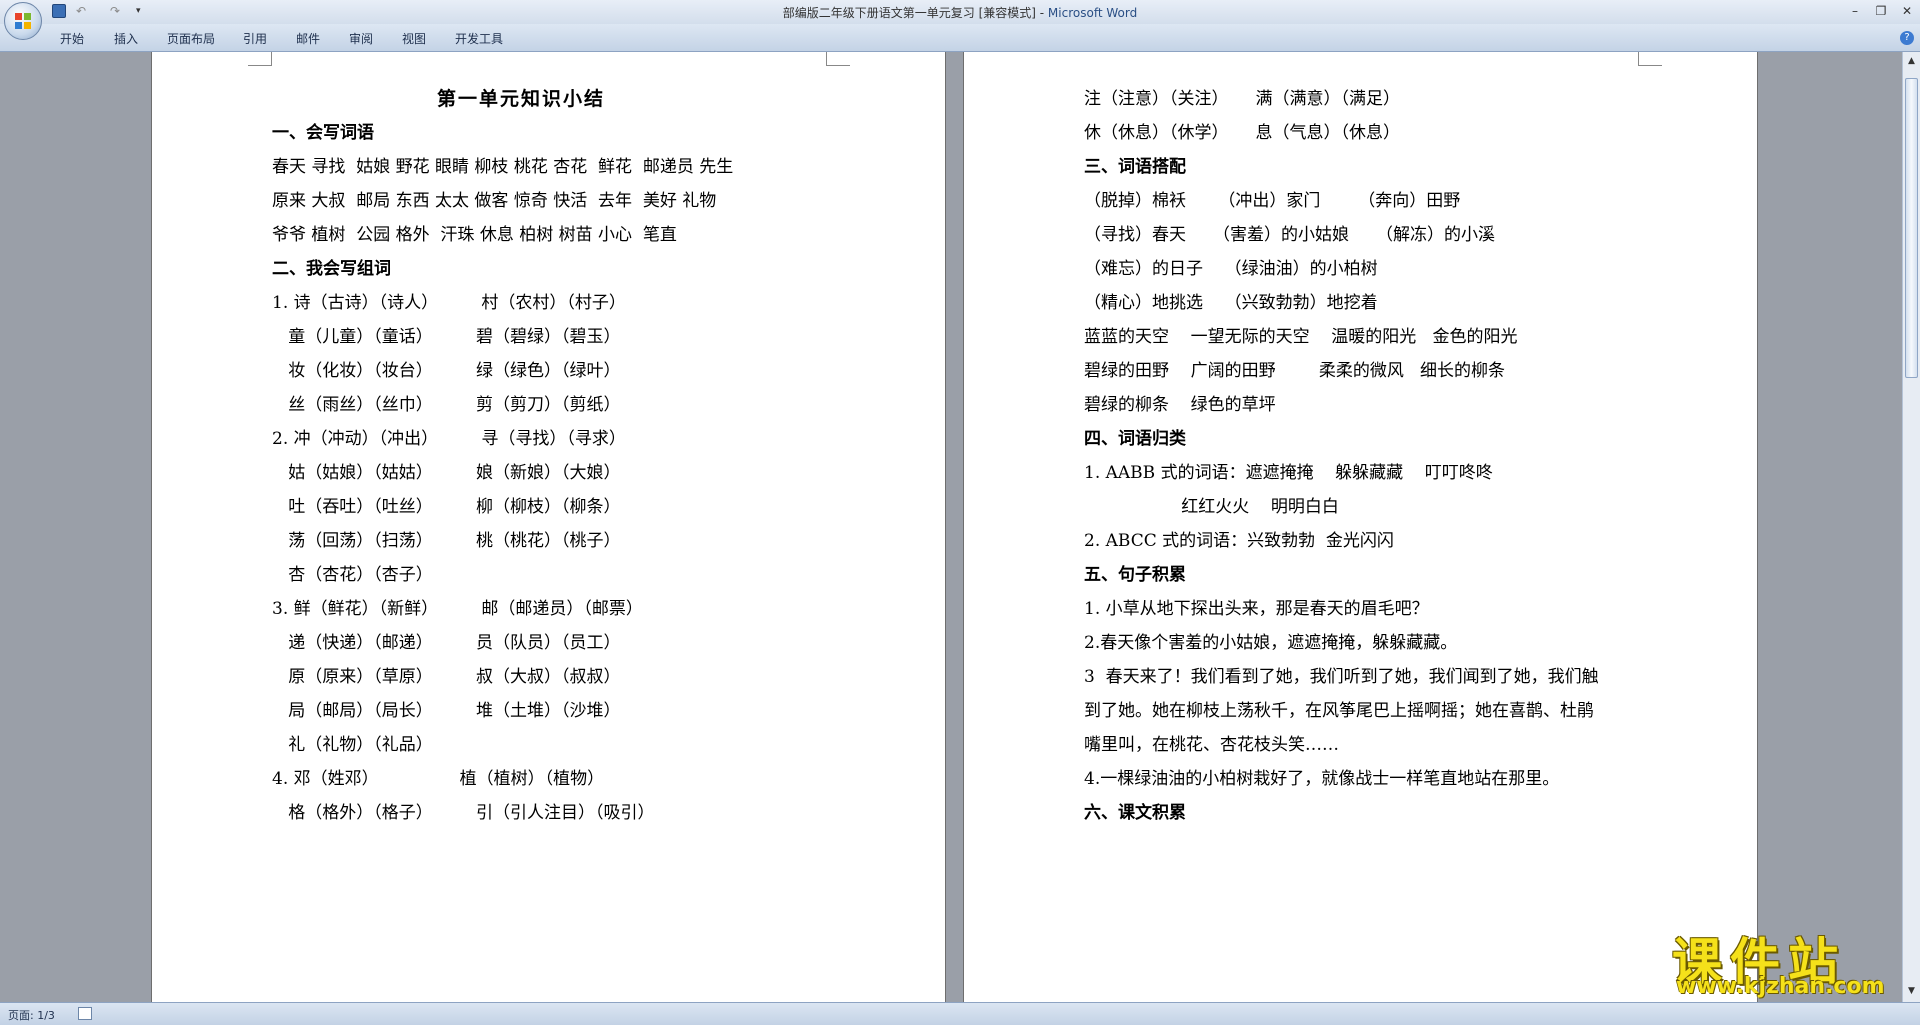 This screenshot has height=1025, width=1920. Describe the element at coordinates (1180, 405) in the screenshot. I see `text-line: 碧绿的柳条 绿色的草坪` at that location.